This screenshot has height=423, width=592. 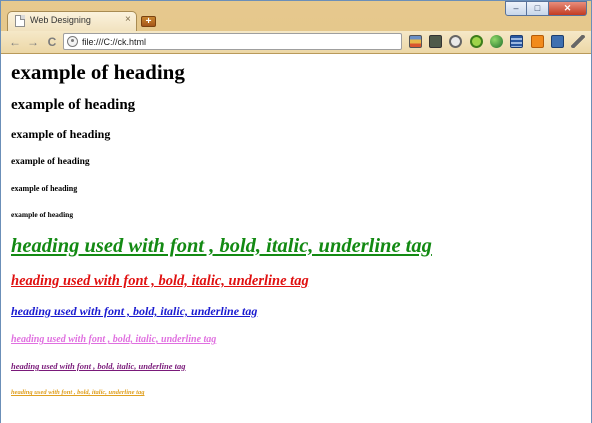 What do you see at coordinates (537, 41) in the screenshot?
I see `blogger-icon` at bounding box center [537, 41].